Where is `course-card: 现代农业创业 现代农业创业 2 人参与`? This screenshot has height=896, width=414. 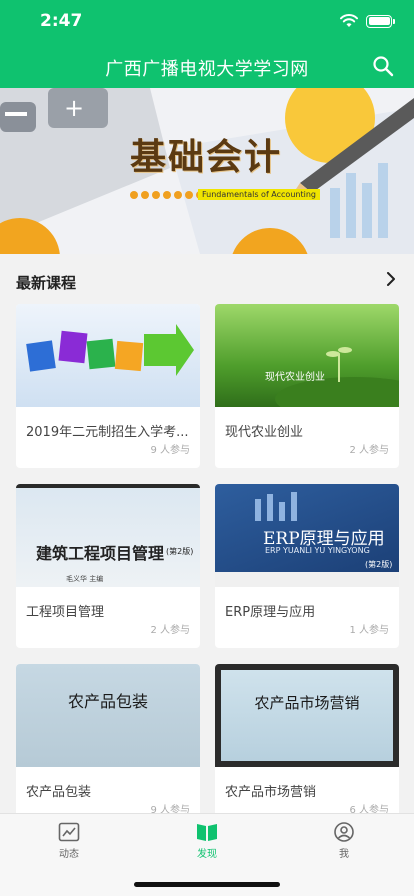
course-card: 现代农业创业 现代农业创业 2 人参与 is located at coordinates (307, 386).